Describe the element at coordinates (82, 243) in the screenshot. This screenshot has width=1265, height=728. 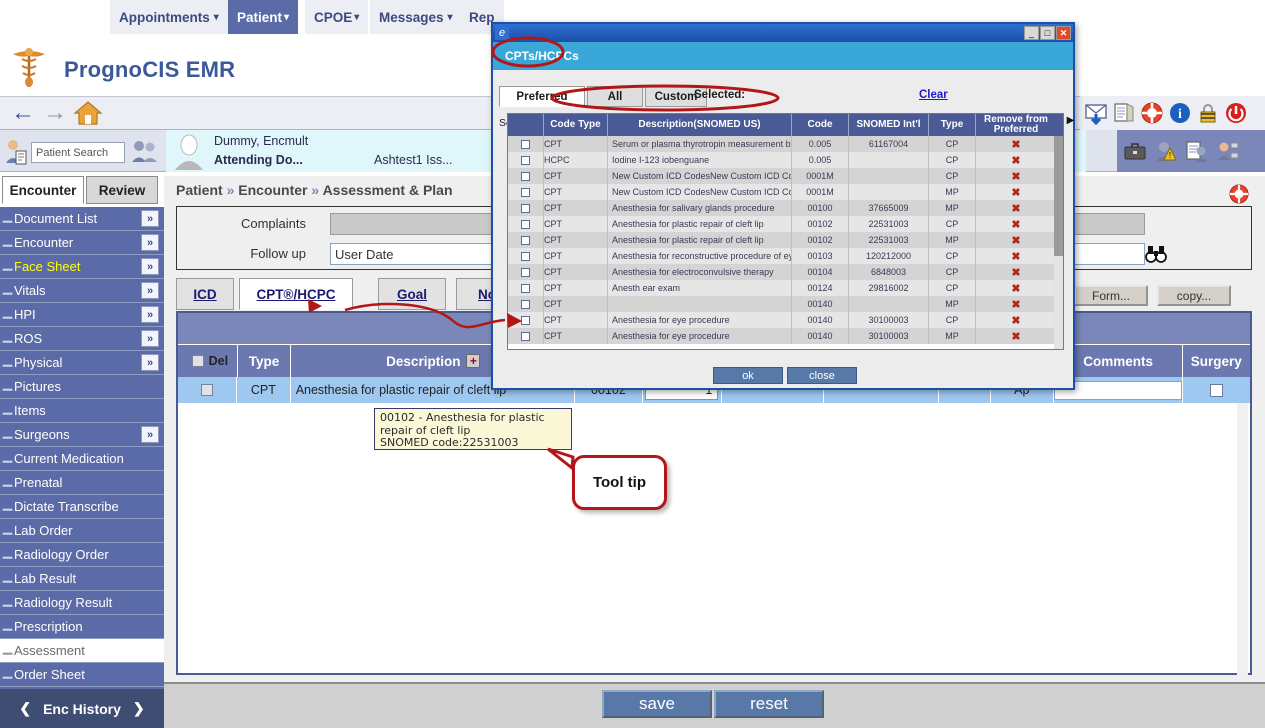
I see `sidebar-item-encounter: ▂▂ Encounter »` at that location.